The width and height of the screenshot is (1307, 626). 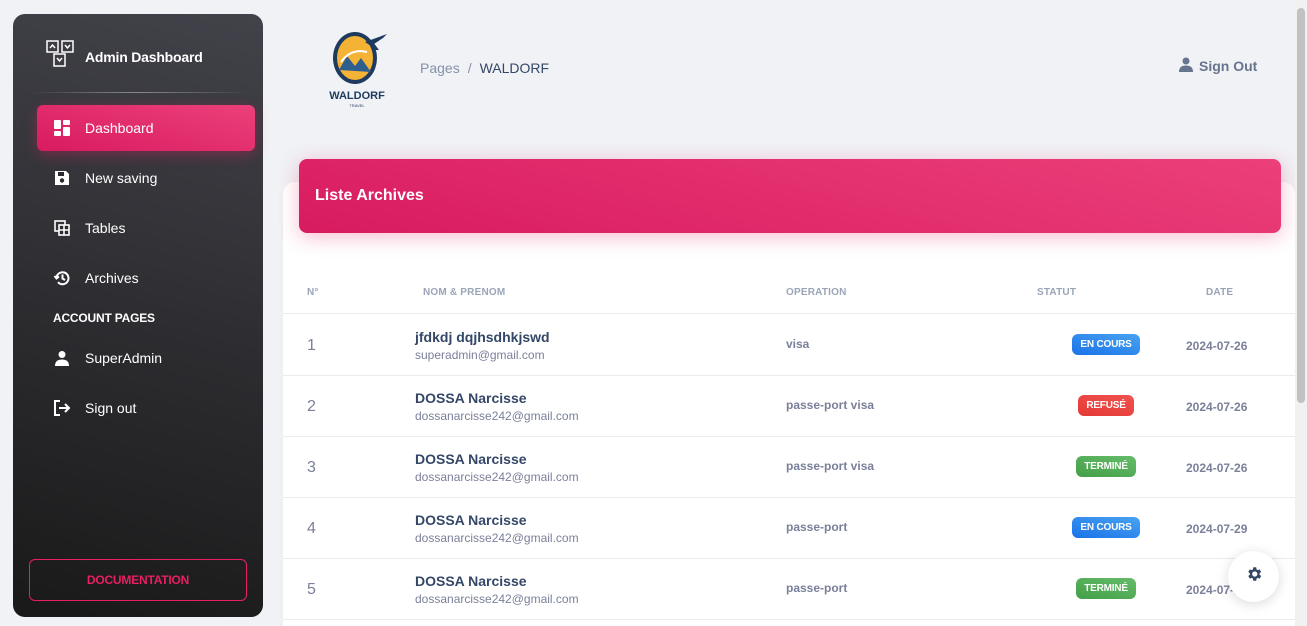 What do you see at coordinates (121, 178) in the screenshot?
I see `sidebar-item-label: New saving` at bounding box center [121, 178].